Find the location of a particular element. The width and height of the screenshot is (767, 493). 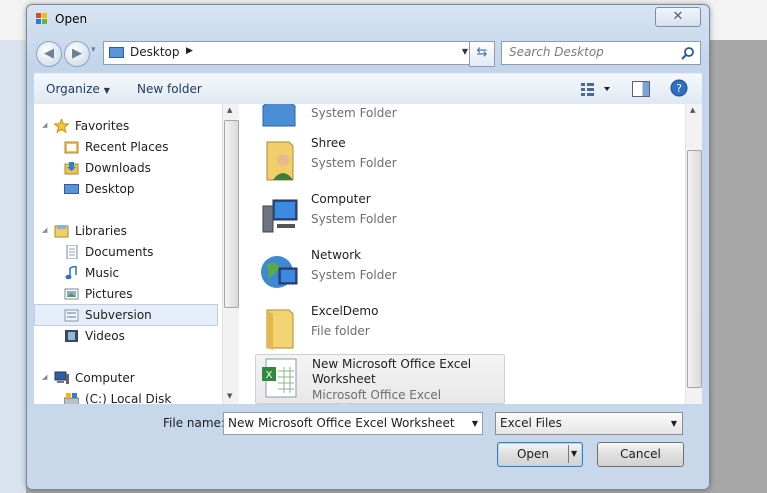

videos-icon is located at coordinates (71, 336).